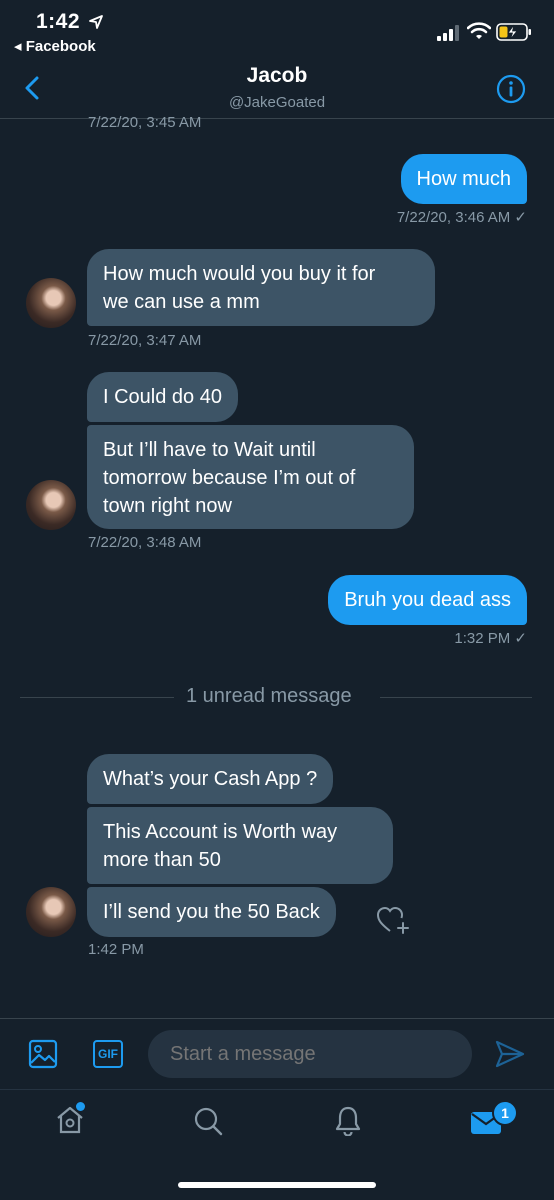 This screenshot has width=554, height=1200. I want to click on gif-button: GIF, so click(108, 1054).